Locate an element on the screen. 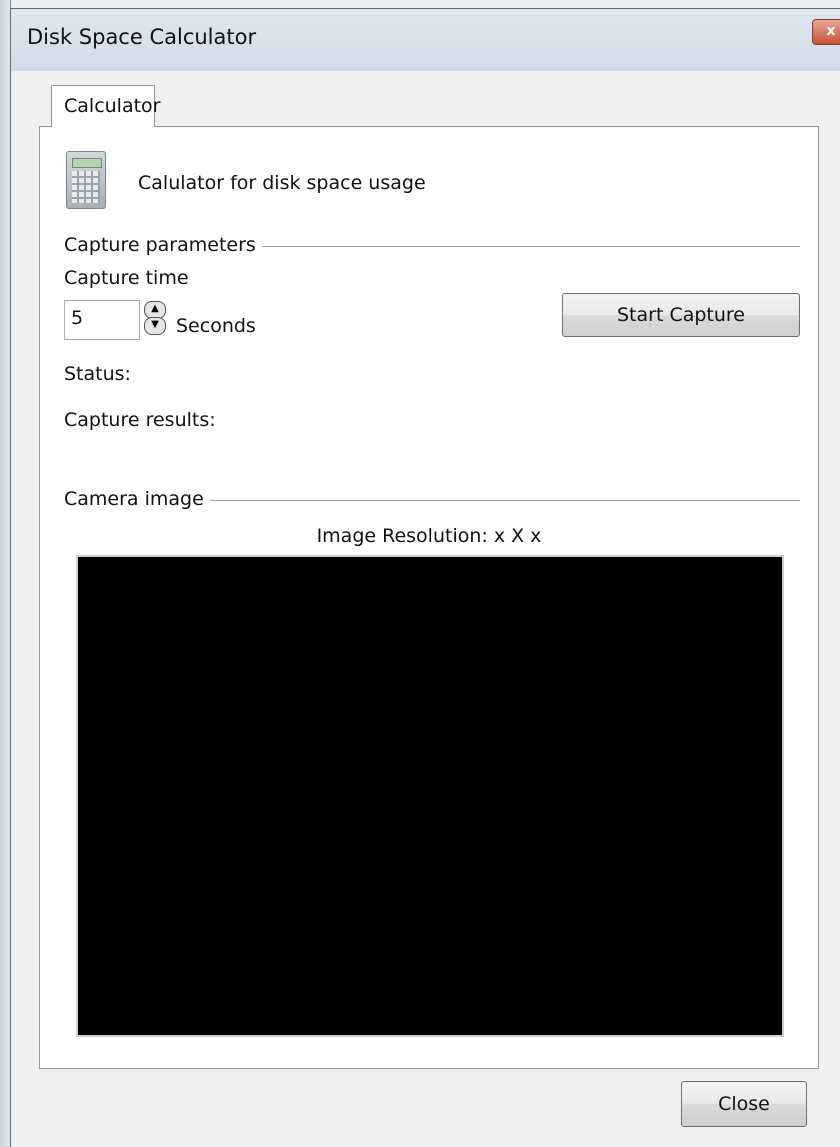 Image resolution: width=840 pixels, height=1147 pixels. window-close-button: x is located at coordinates (826, 32).